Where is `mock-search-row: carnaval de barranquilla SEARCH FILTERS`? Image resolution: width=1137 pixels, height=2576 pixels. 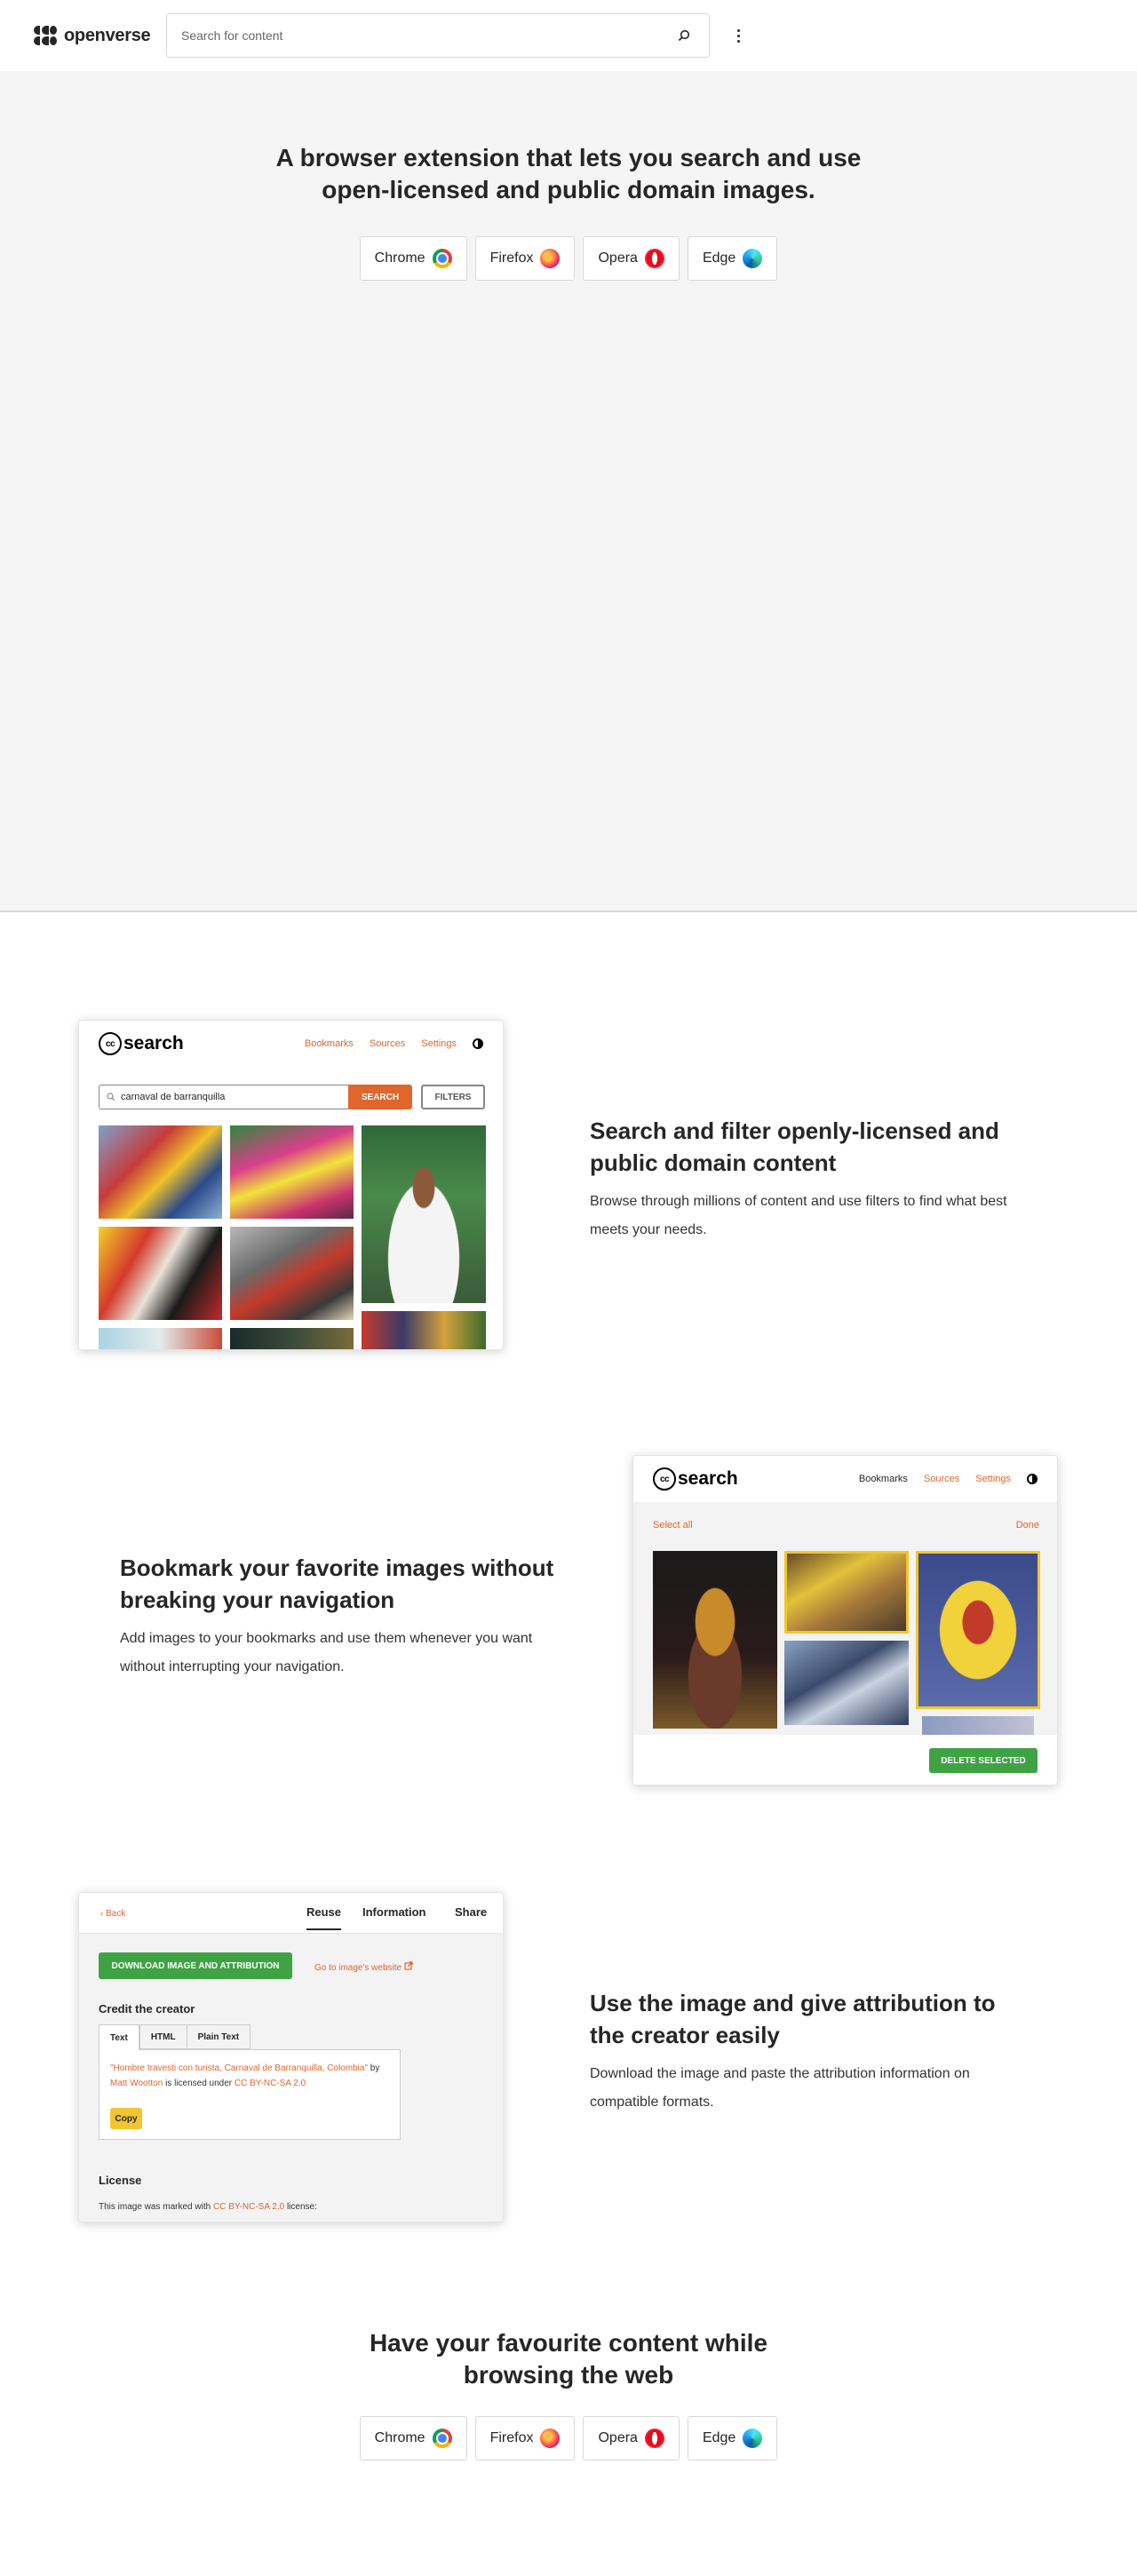
mock-search-row: carnaval de barranquilla SEARCH FILTERS is located at coordinates (293, 1097).